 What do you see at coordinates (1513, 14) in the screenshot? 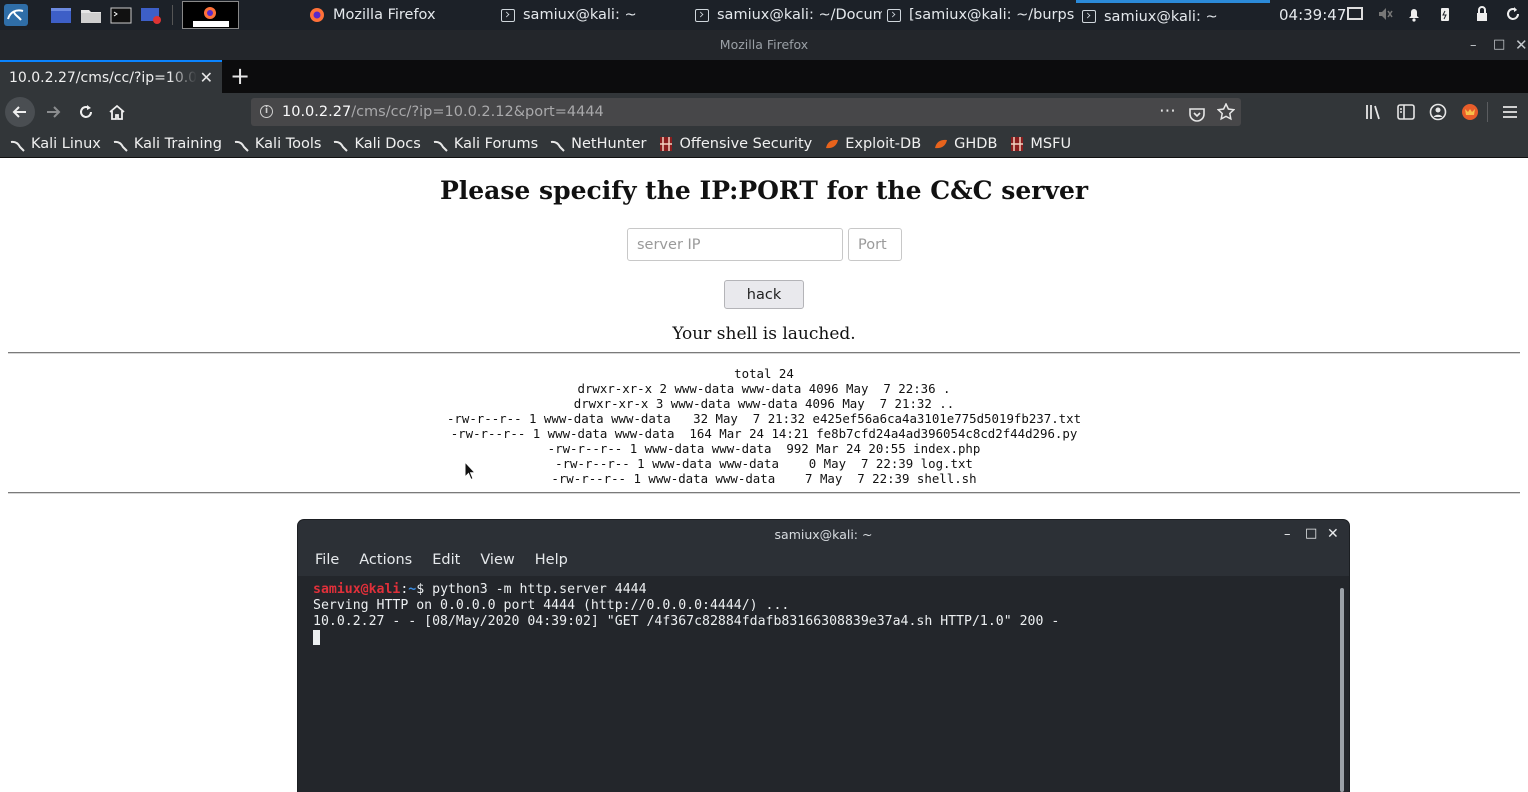
I see `power-restart-icon` at bounding box center [1513, 14].